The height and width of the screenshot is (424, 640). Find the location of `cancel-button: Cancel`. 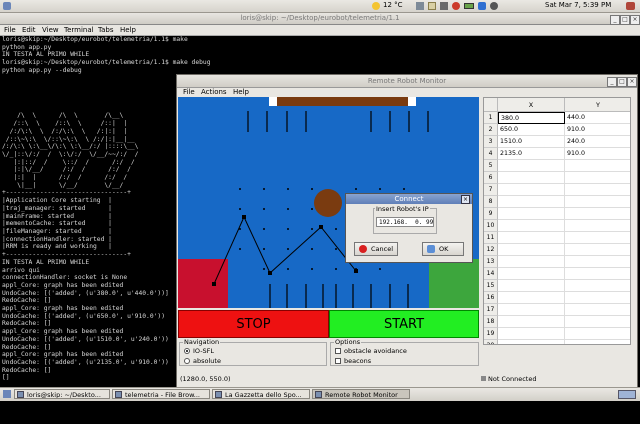

cancel-button: Cancel is located at coordinates (376, 249).